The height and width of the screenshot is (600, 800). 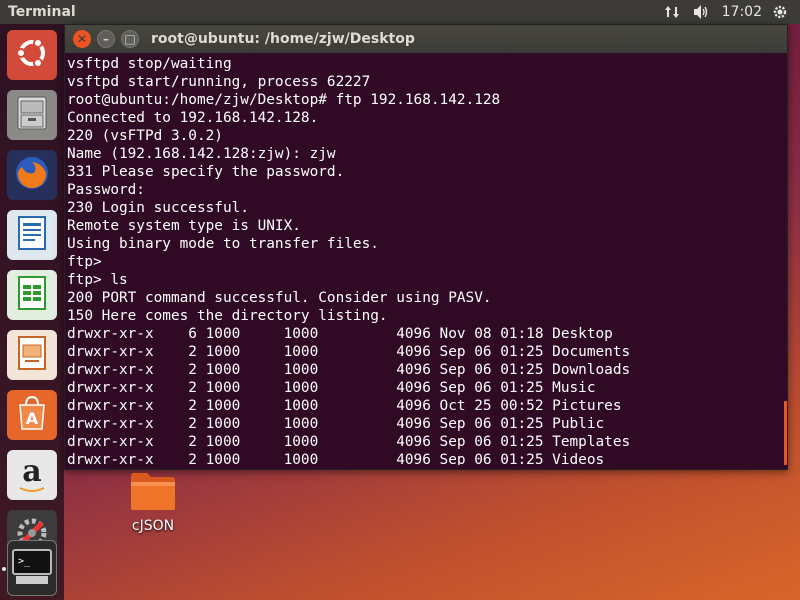 I want to click on maximize-button: □, so click(x=130, y=39).